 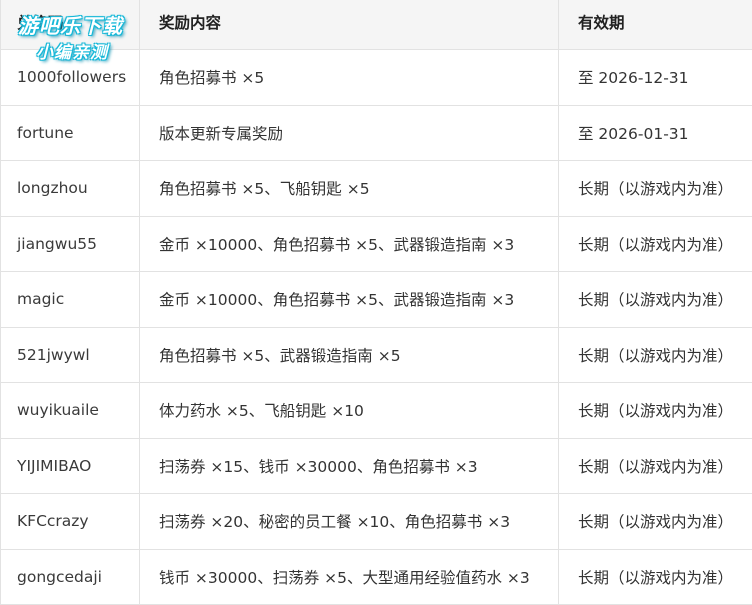 I want to click on validity-cell: 至 2026-01-31, so click(x=655, y=133).